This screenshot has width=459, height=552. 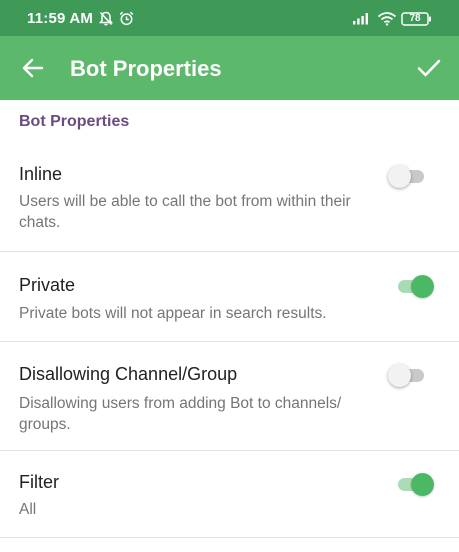 What do you see at coordinates (126, 18) in the screenshot?
I see `alarm-clock-icon` at bounding box center [126, 18].